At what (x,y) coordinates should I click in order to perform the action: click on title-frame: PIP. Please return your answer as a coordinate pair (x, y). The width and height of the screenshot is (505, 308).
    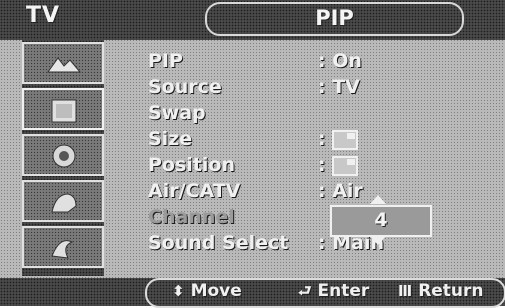
    Looking at the image, I should click on (334, 19).